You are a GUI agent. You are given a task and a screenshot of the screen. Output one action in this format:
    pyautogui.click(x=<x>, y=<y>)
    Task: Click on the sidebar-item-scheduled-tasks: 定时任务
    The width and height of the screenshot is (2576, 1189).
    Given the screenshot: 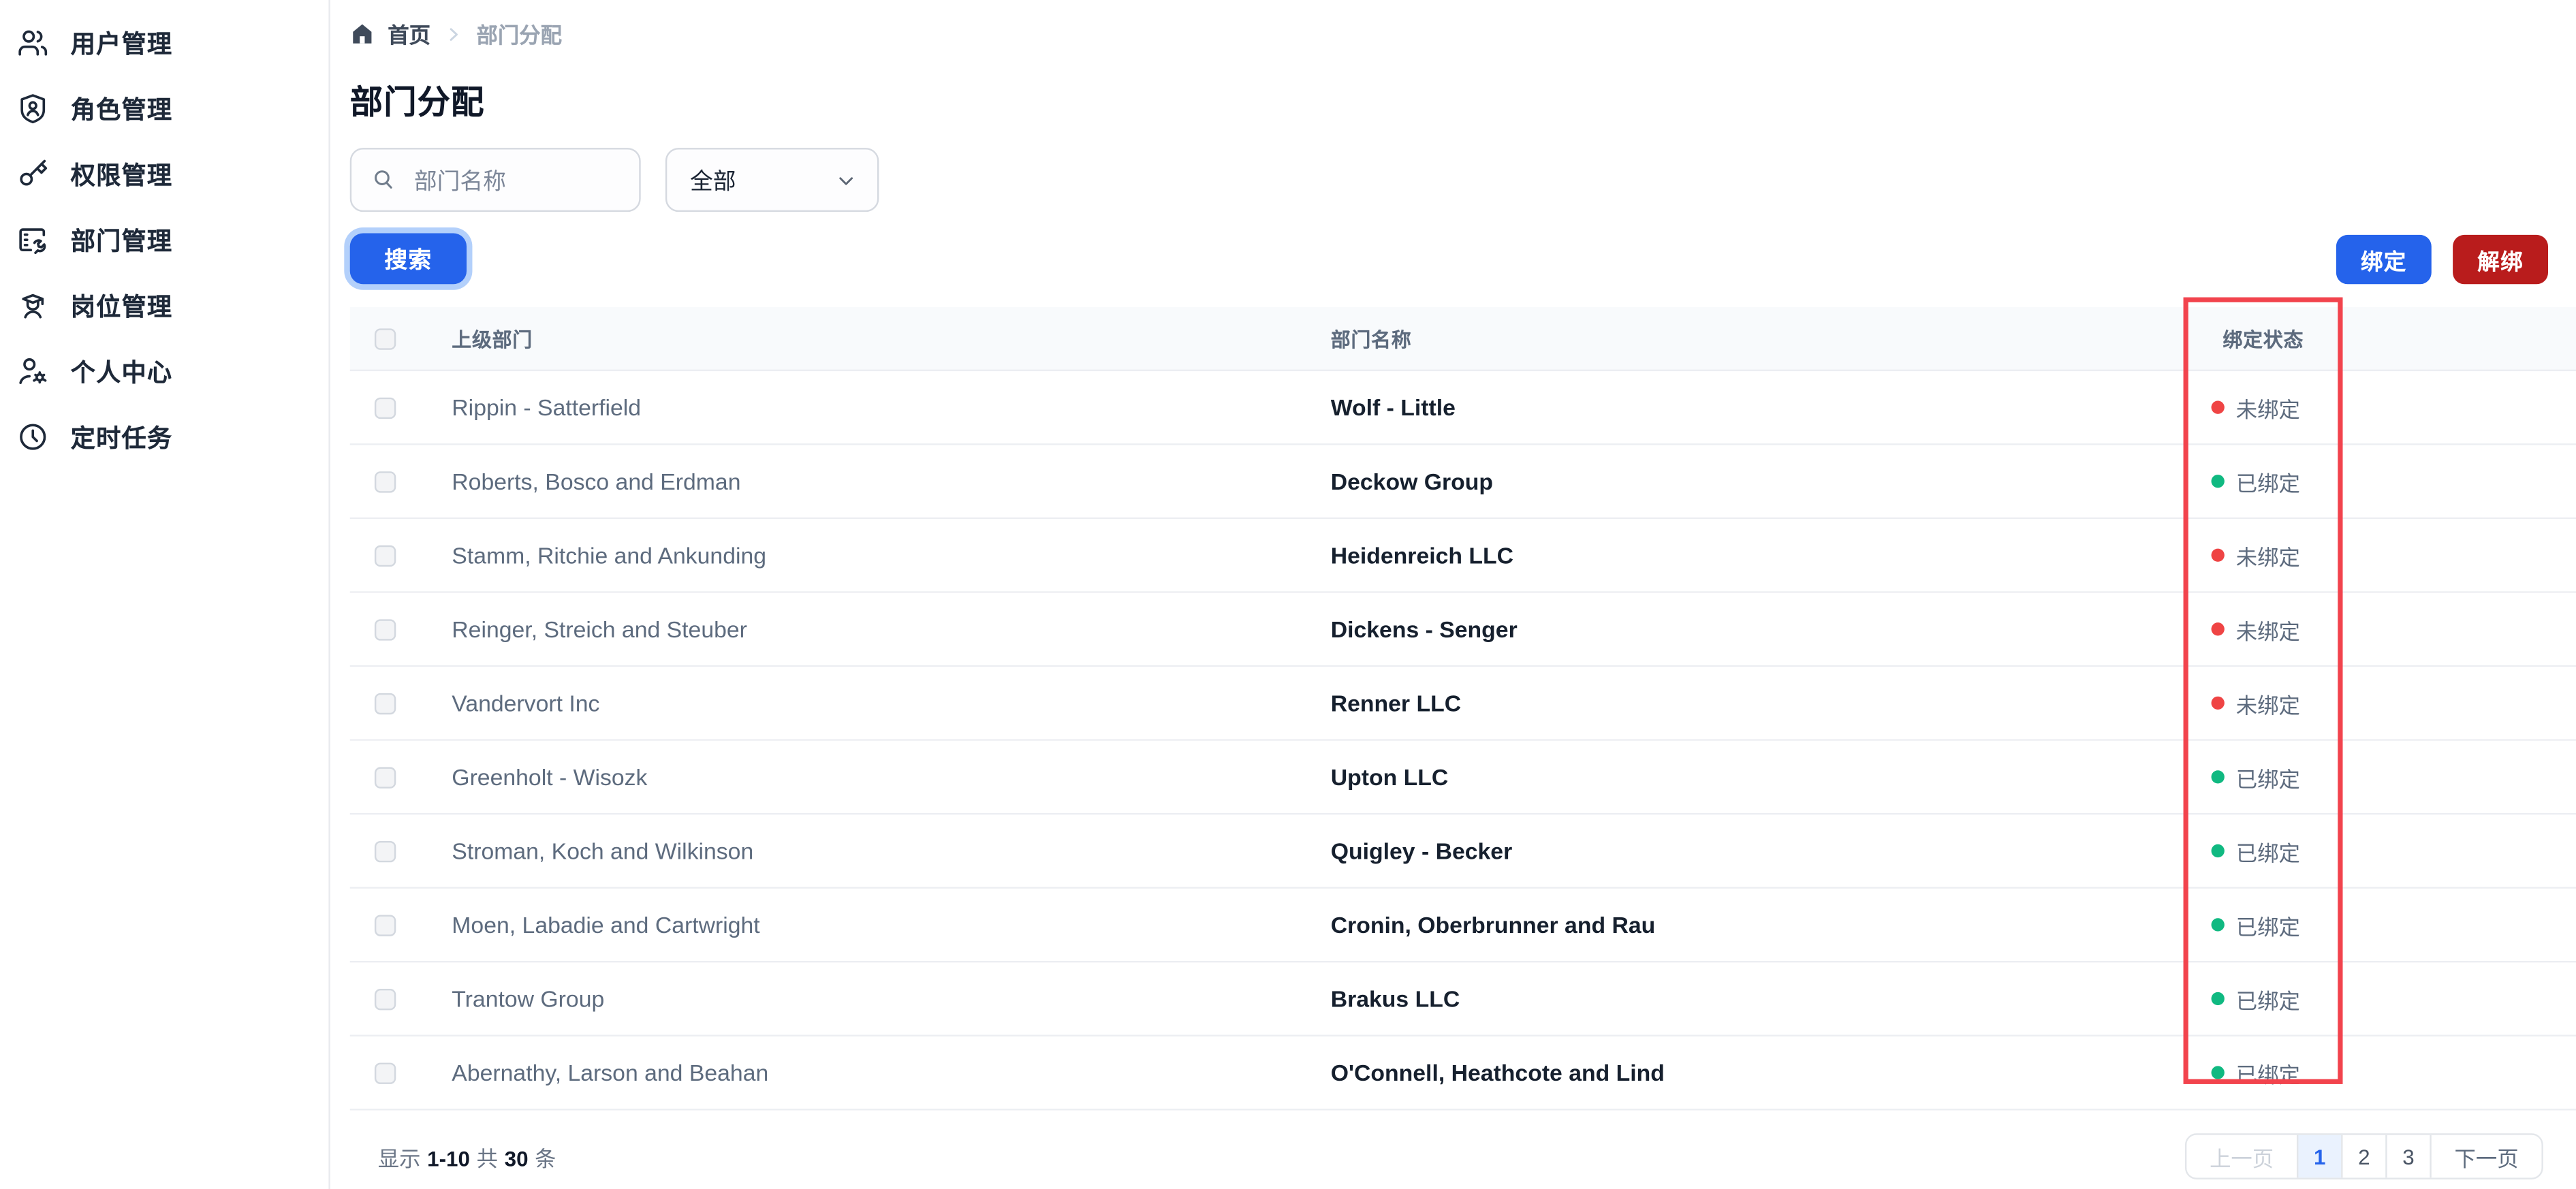 What is the action you would take?
    pyautogui.click(x=164, y=436)
    